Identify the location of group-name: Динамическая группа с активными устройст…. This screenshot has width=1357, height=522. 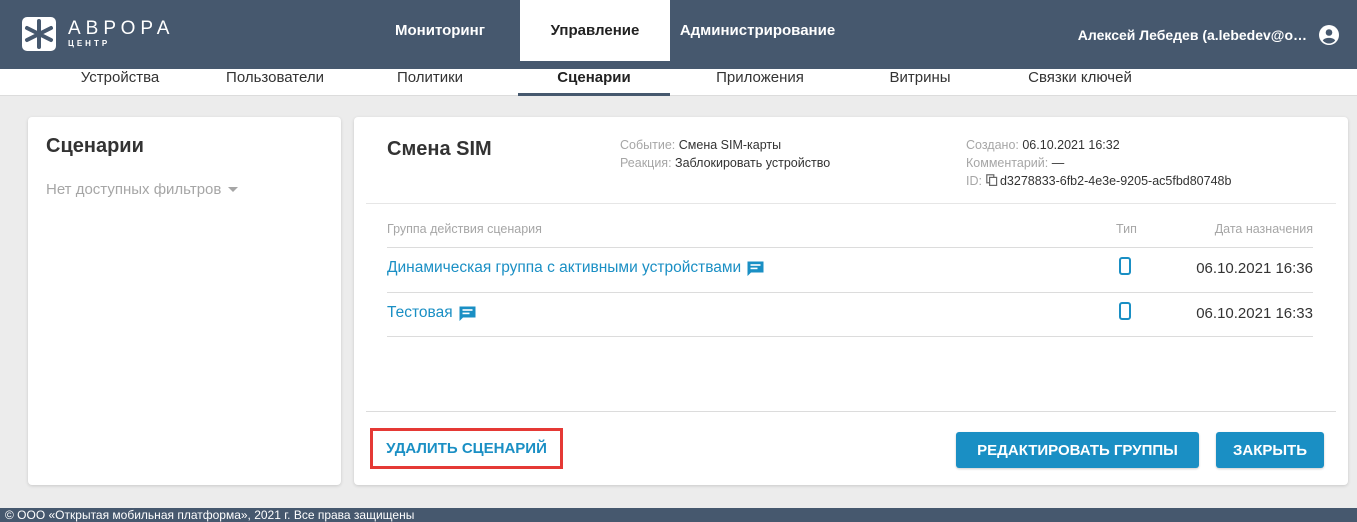
(564, 267).